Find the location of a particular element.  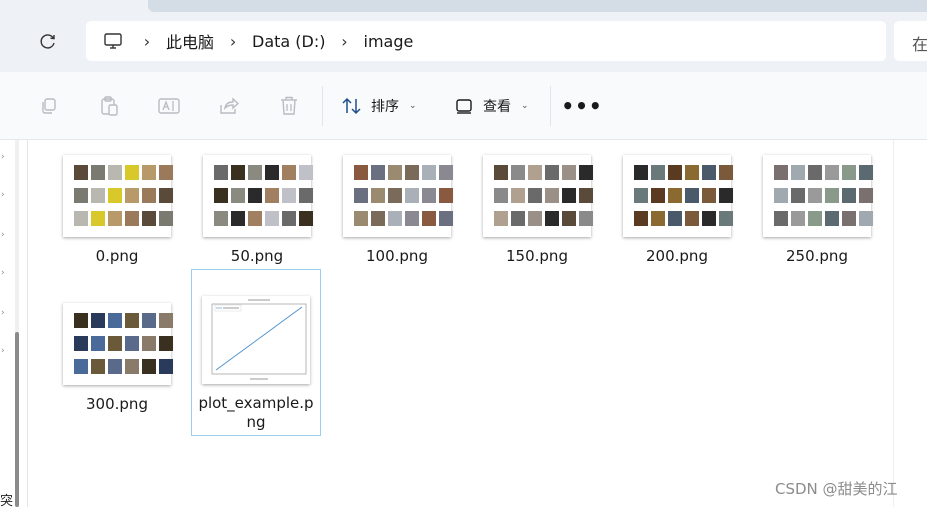

file-name: 0.png is located at coordinates (117, 256).